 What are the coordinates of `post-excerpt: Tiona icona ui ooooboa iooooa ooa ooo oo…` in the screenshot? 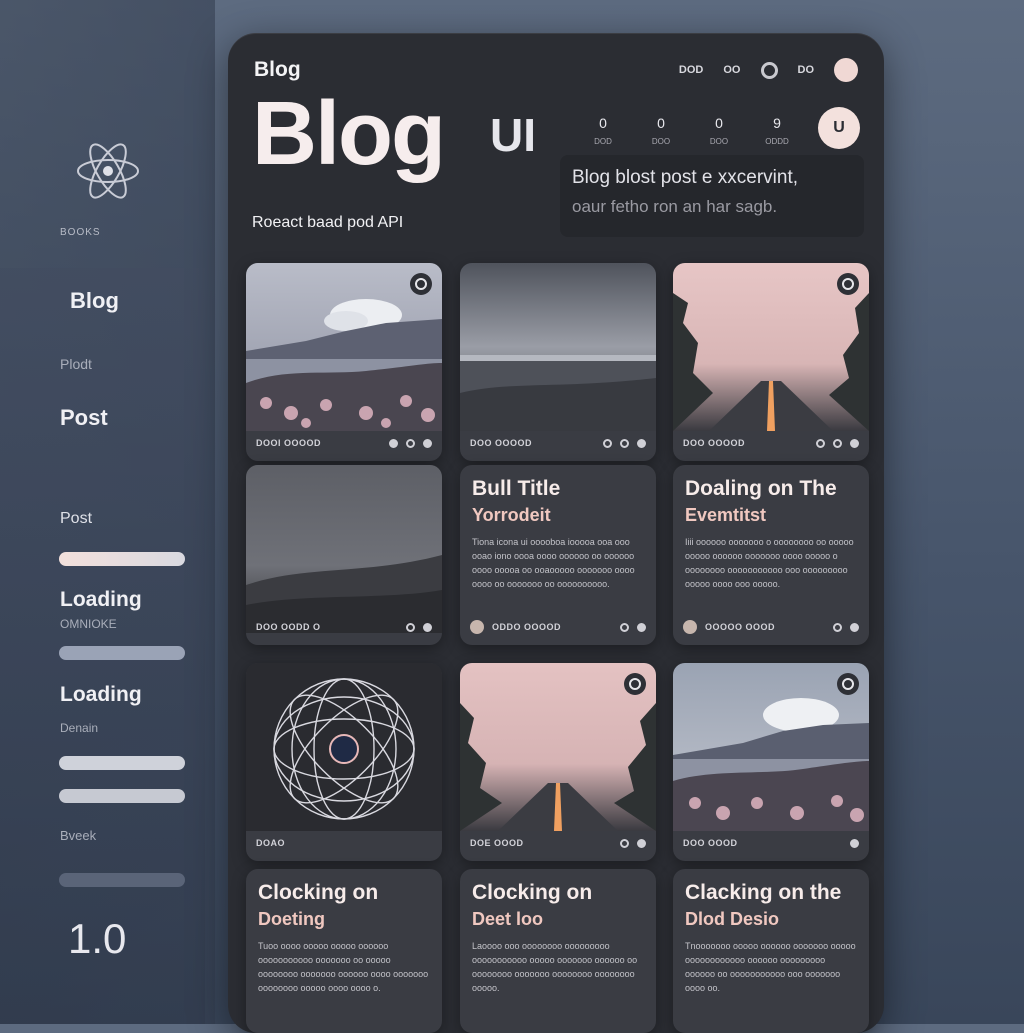 It's located at (553, 563).